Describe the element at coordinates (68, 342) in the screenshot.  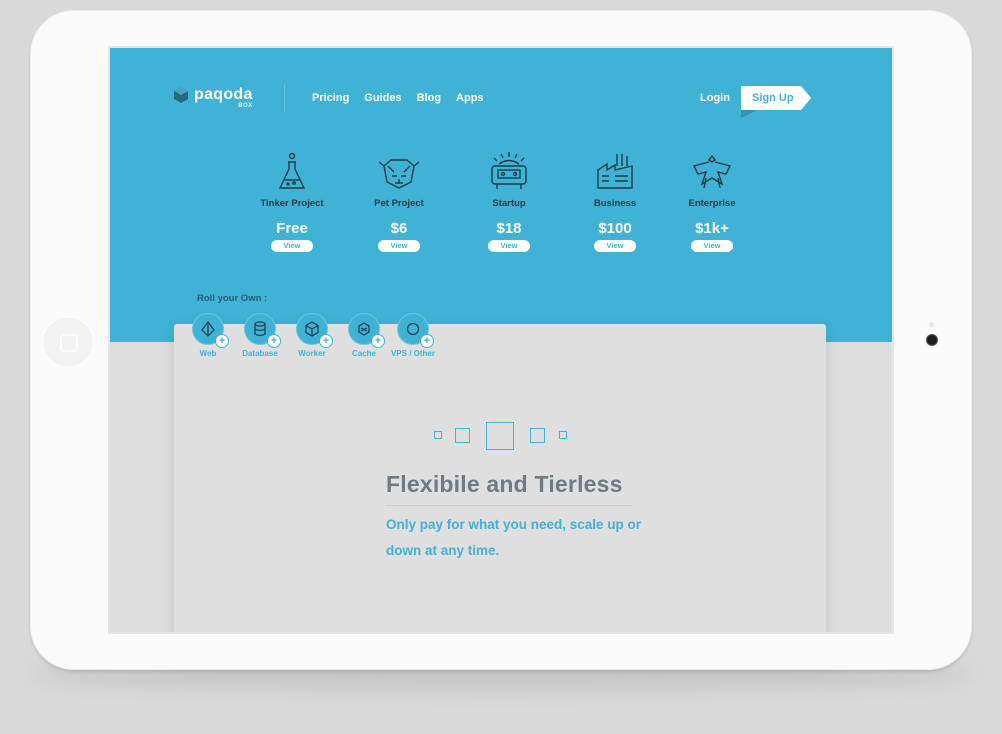
I see `home-button` at that location.